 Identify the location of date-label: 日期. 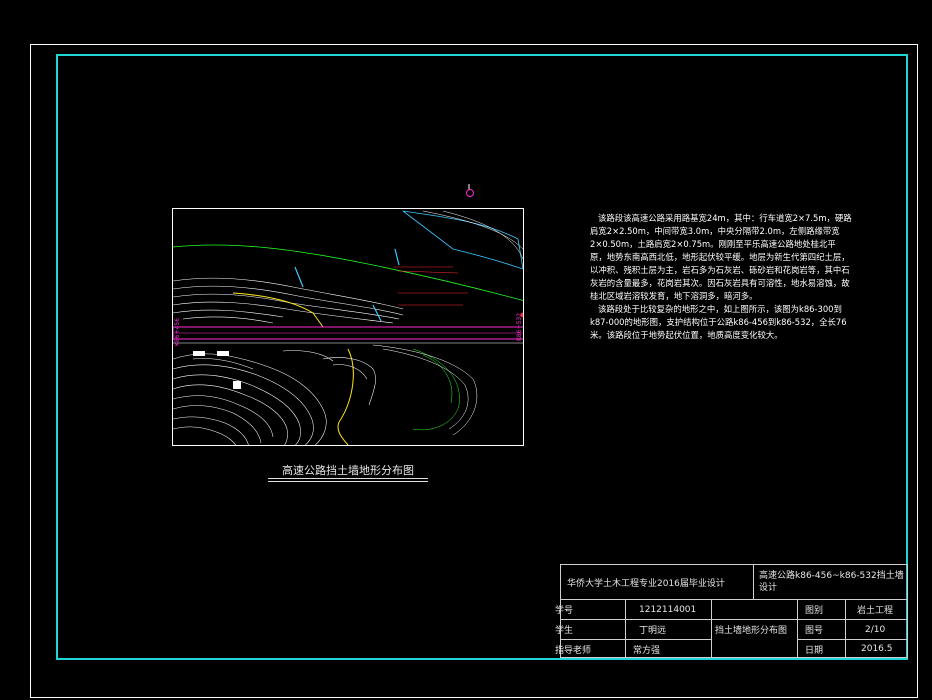
(814, 650).